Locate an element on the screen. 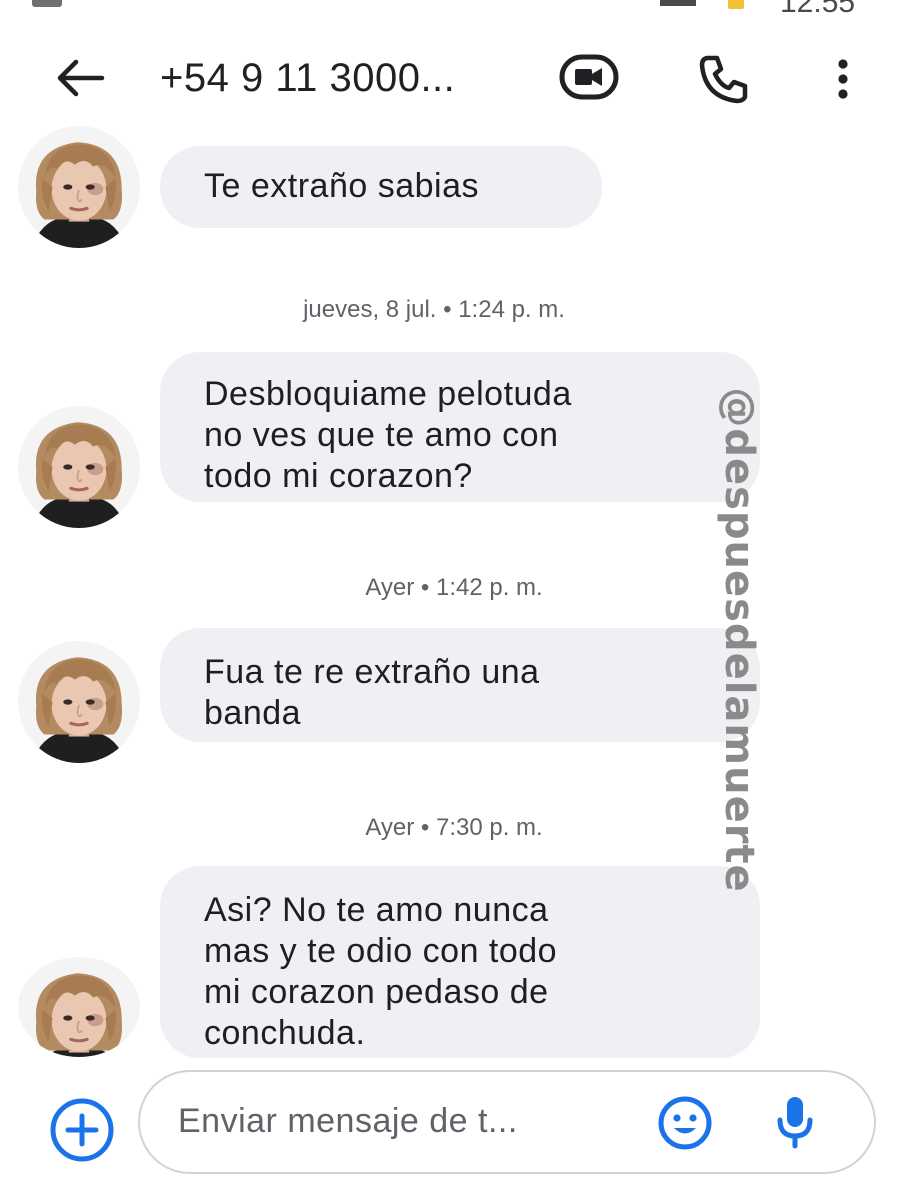 The height and width of the screenshot is (1200, 903). back-button is located at coordinates (80, 78).